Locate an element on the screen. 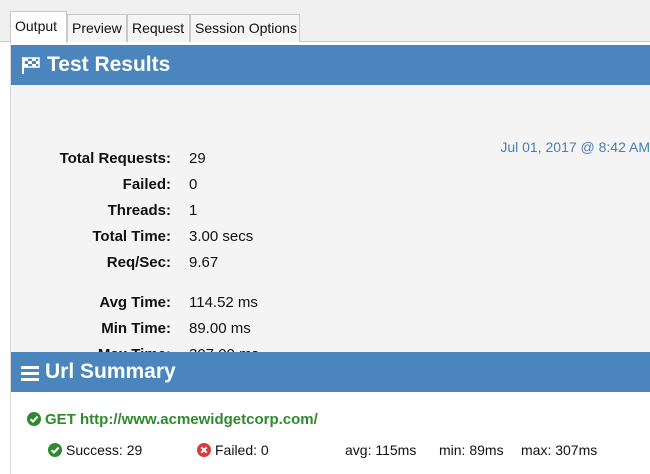 This screenshot has width=650, height=474. stat-req-per-sec: Req/Sec: 9.67 is located at coordinates (211, 264).